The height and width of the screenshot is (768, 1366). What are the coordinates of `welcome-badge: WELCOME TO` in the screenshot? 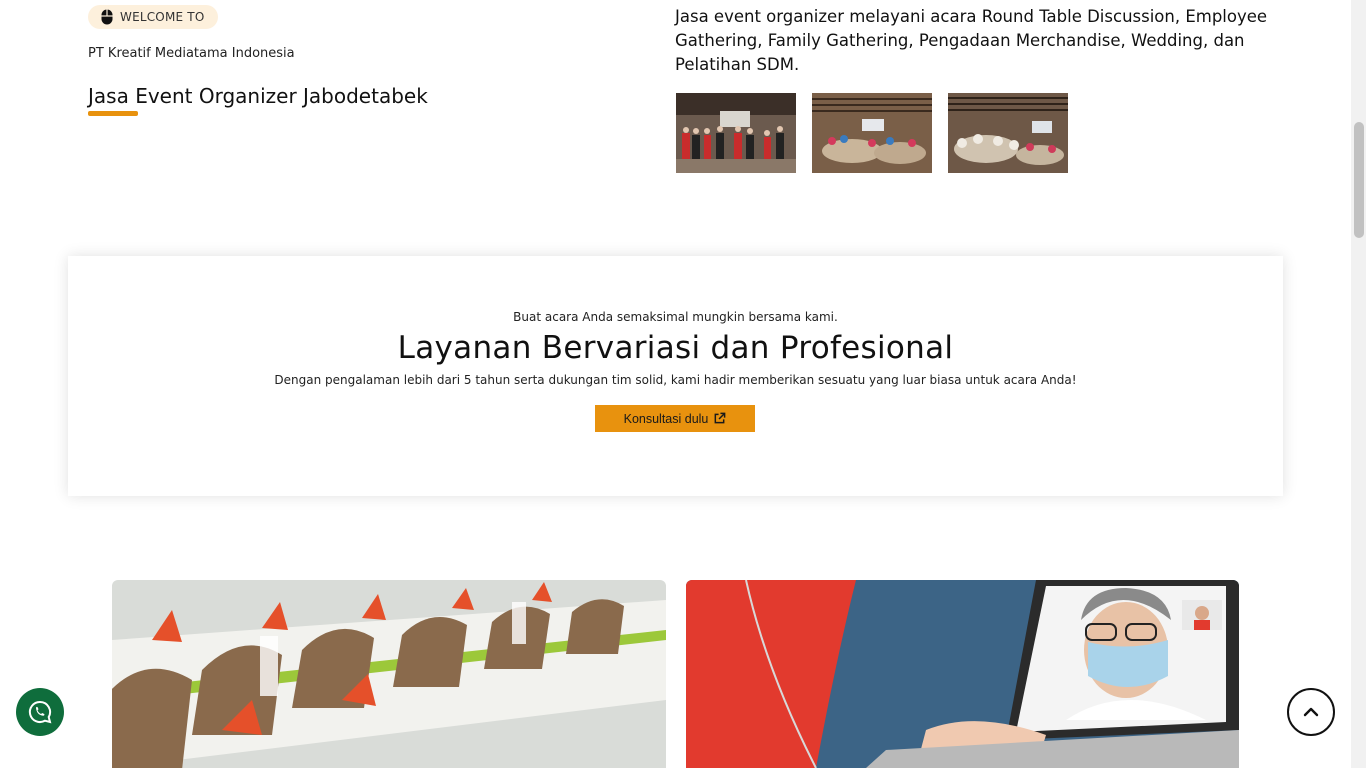 It's located at (153, 17).